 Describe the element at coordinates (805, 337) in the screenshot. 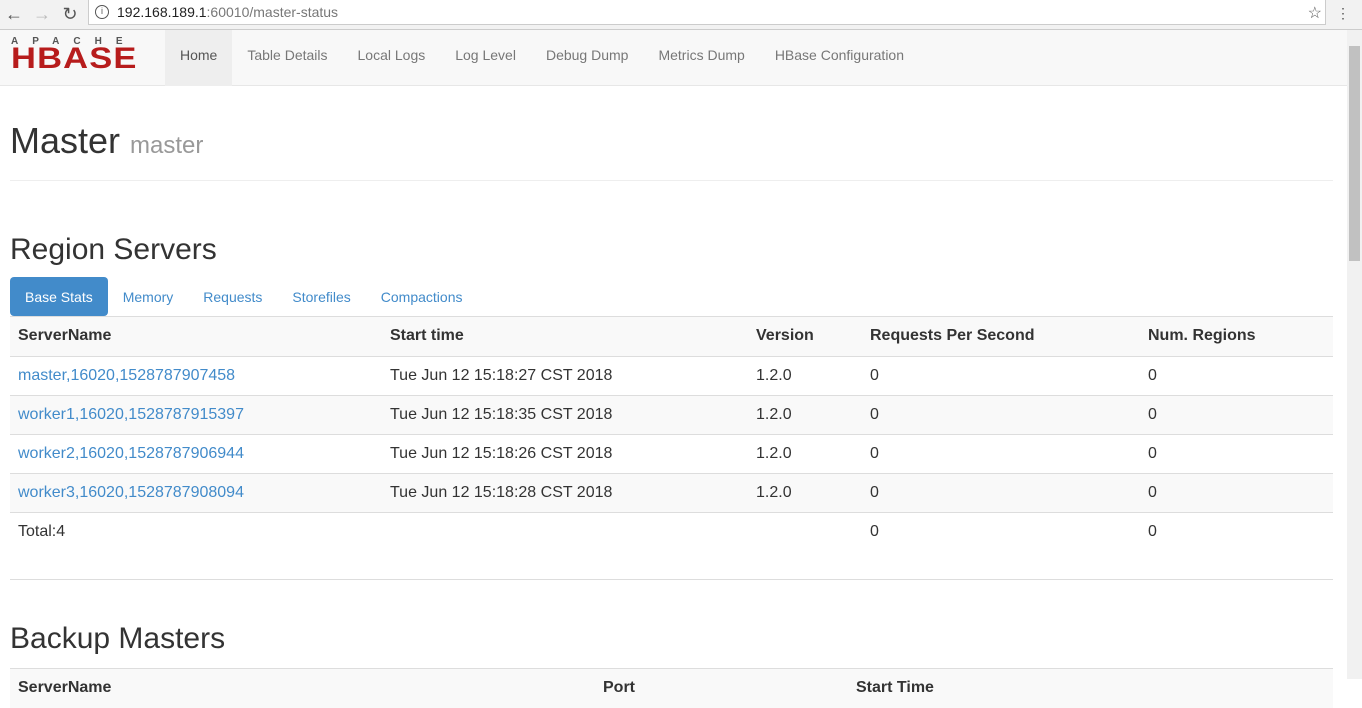

I see `col-version: Version` at that location.